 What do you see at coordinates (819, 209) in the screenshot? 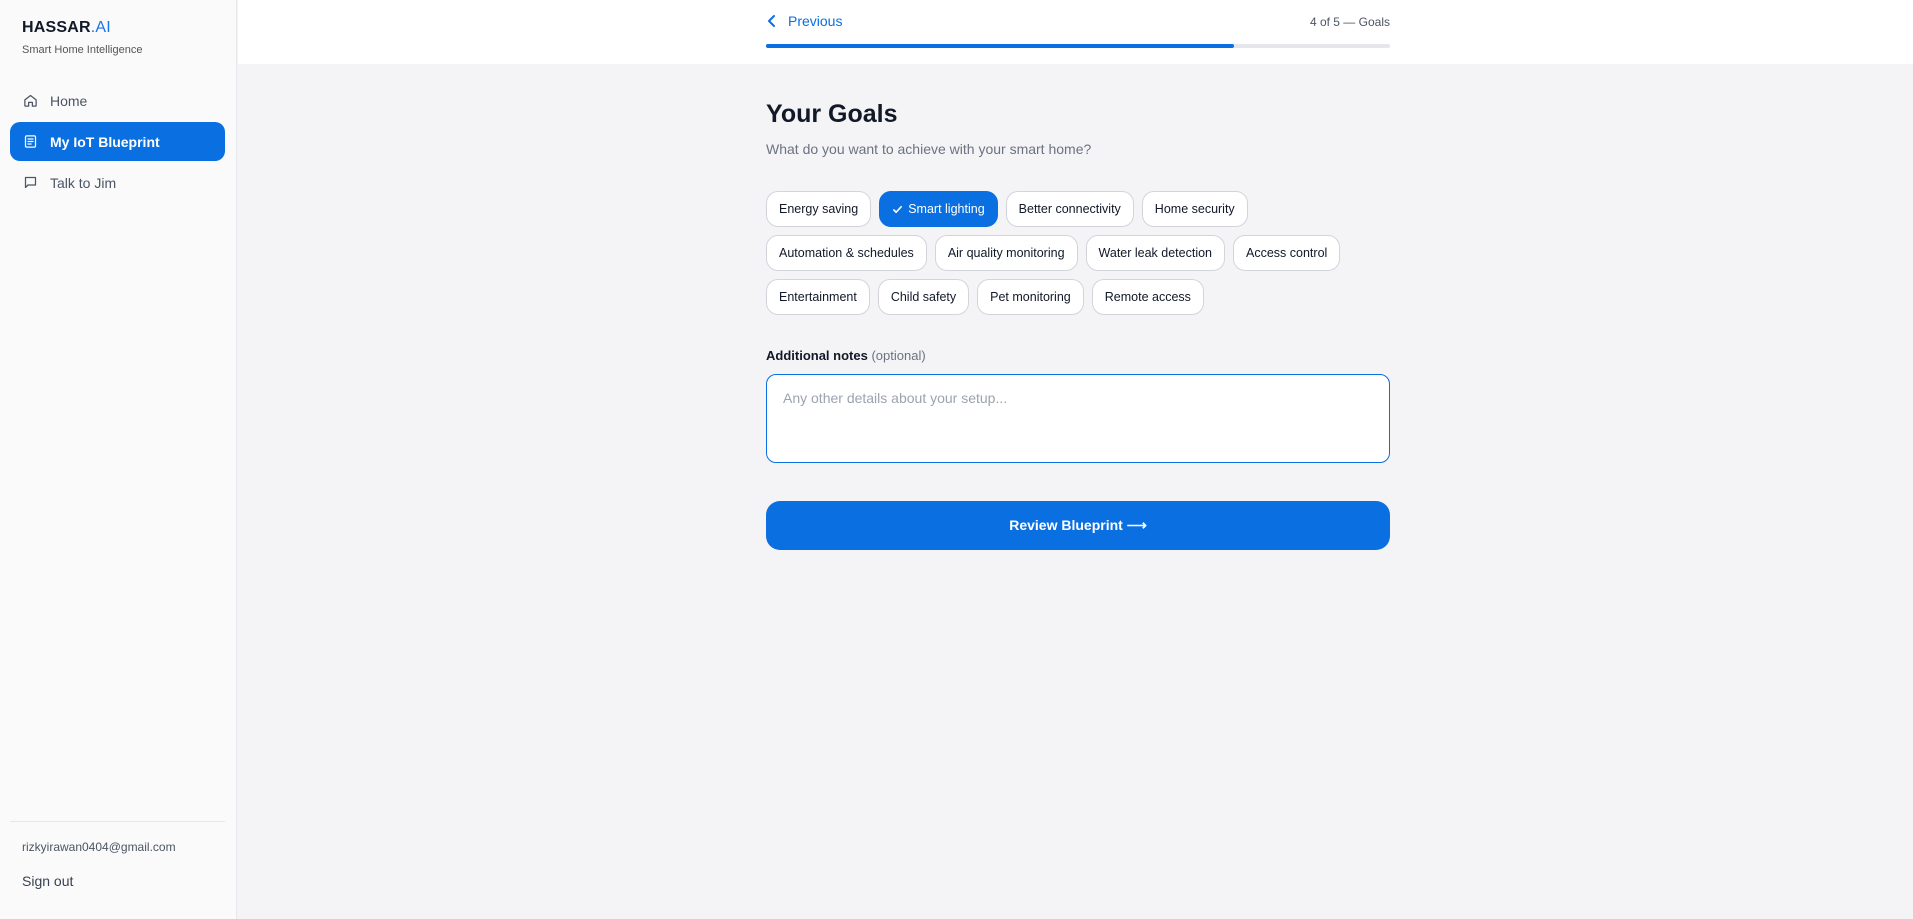
I see `goal-chip-energy-saving: Energy saving` at bounding box center [819, 209].